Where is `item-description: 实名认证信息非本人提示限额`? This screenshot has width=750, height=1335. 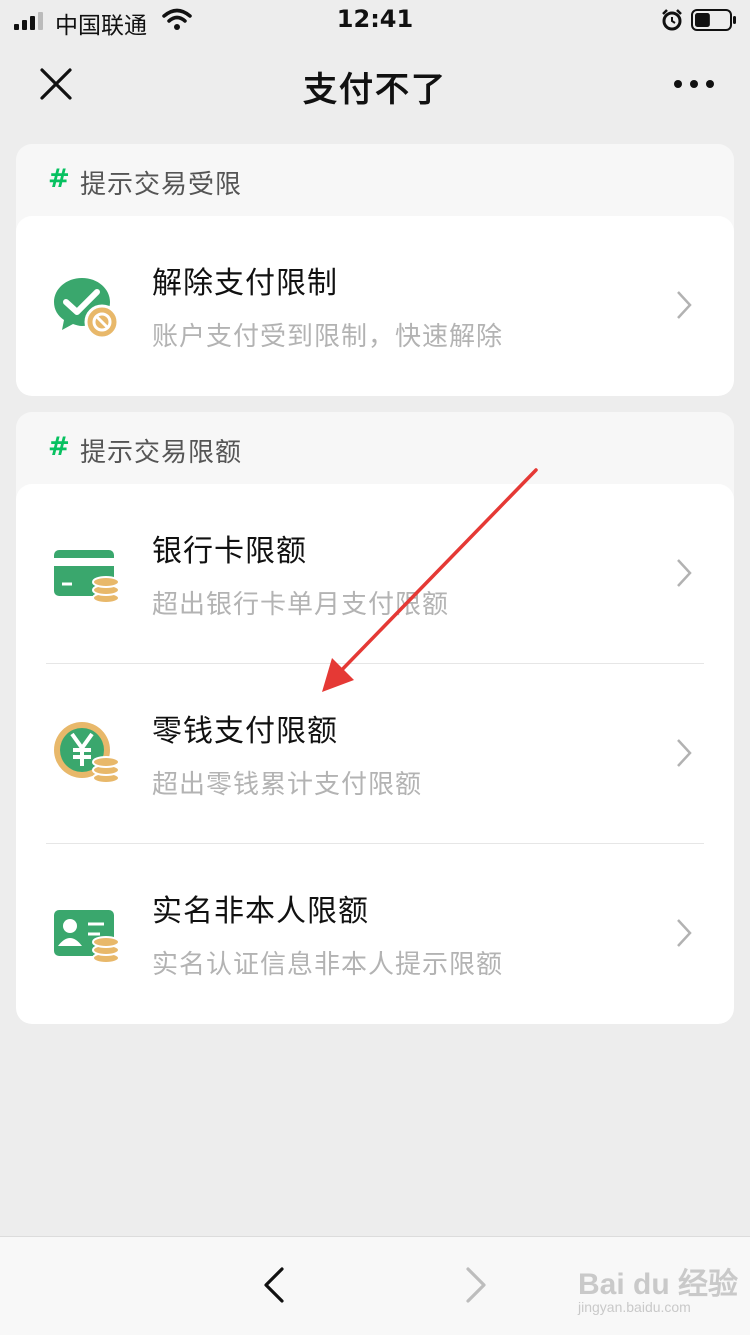 item-description: 实名认证信息非本人提示限额 is located at coordinates (328, 965).